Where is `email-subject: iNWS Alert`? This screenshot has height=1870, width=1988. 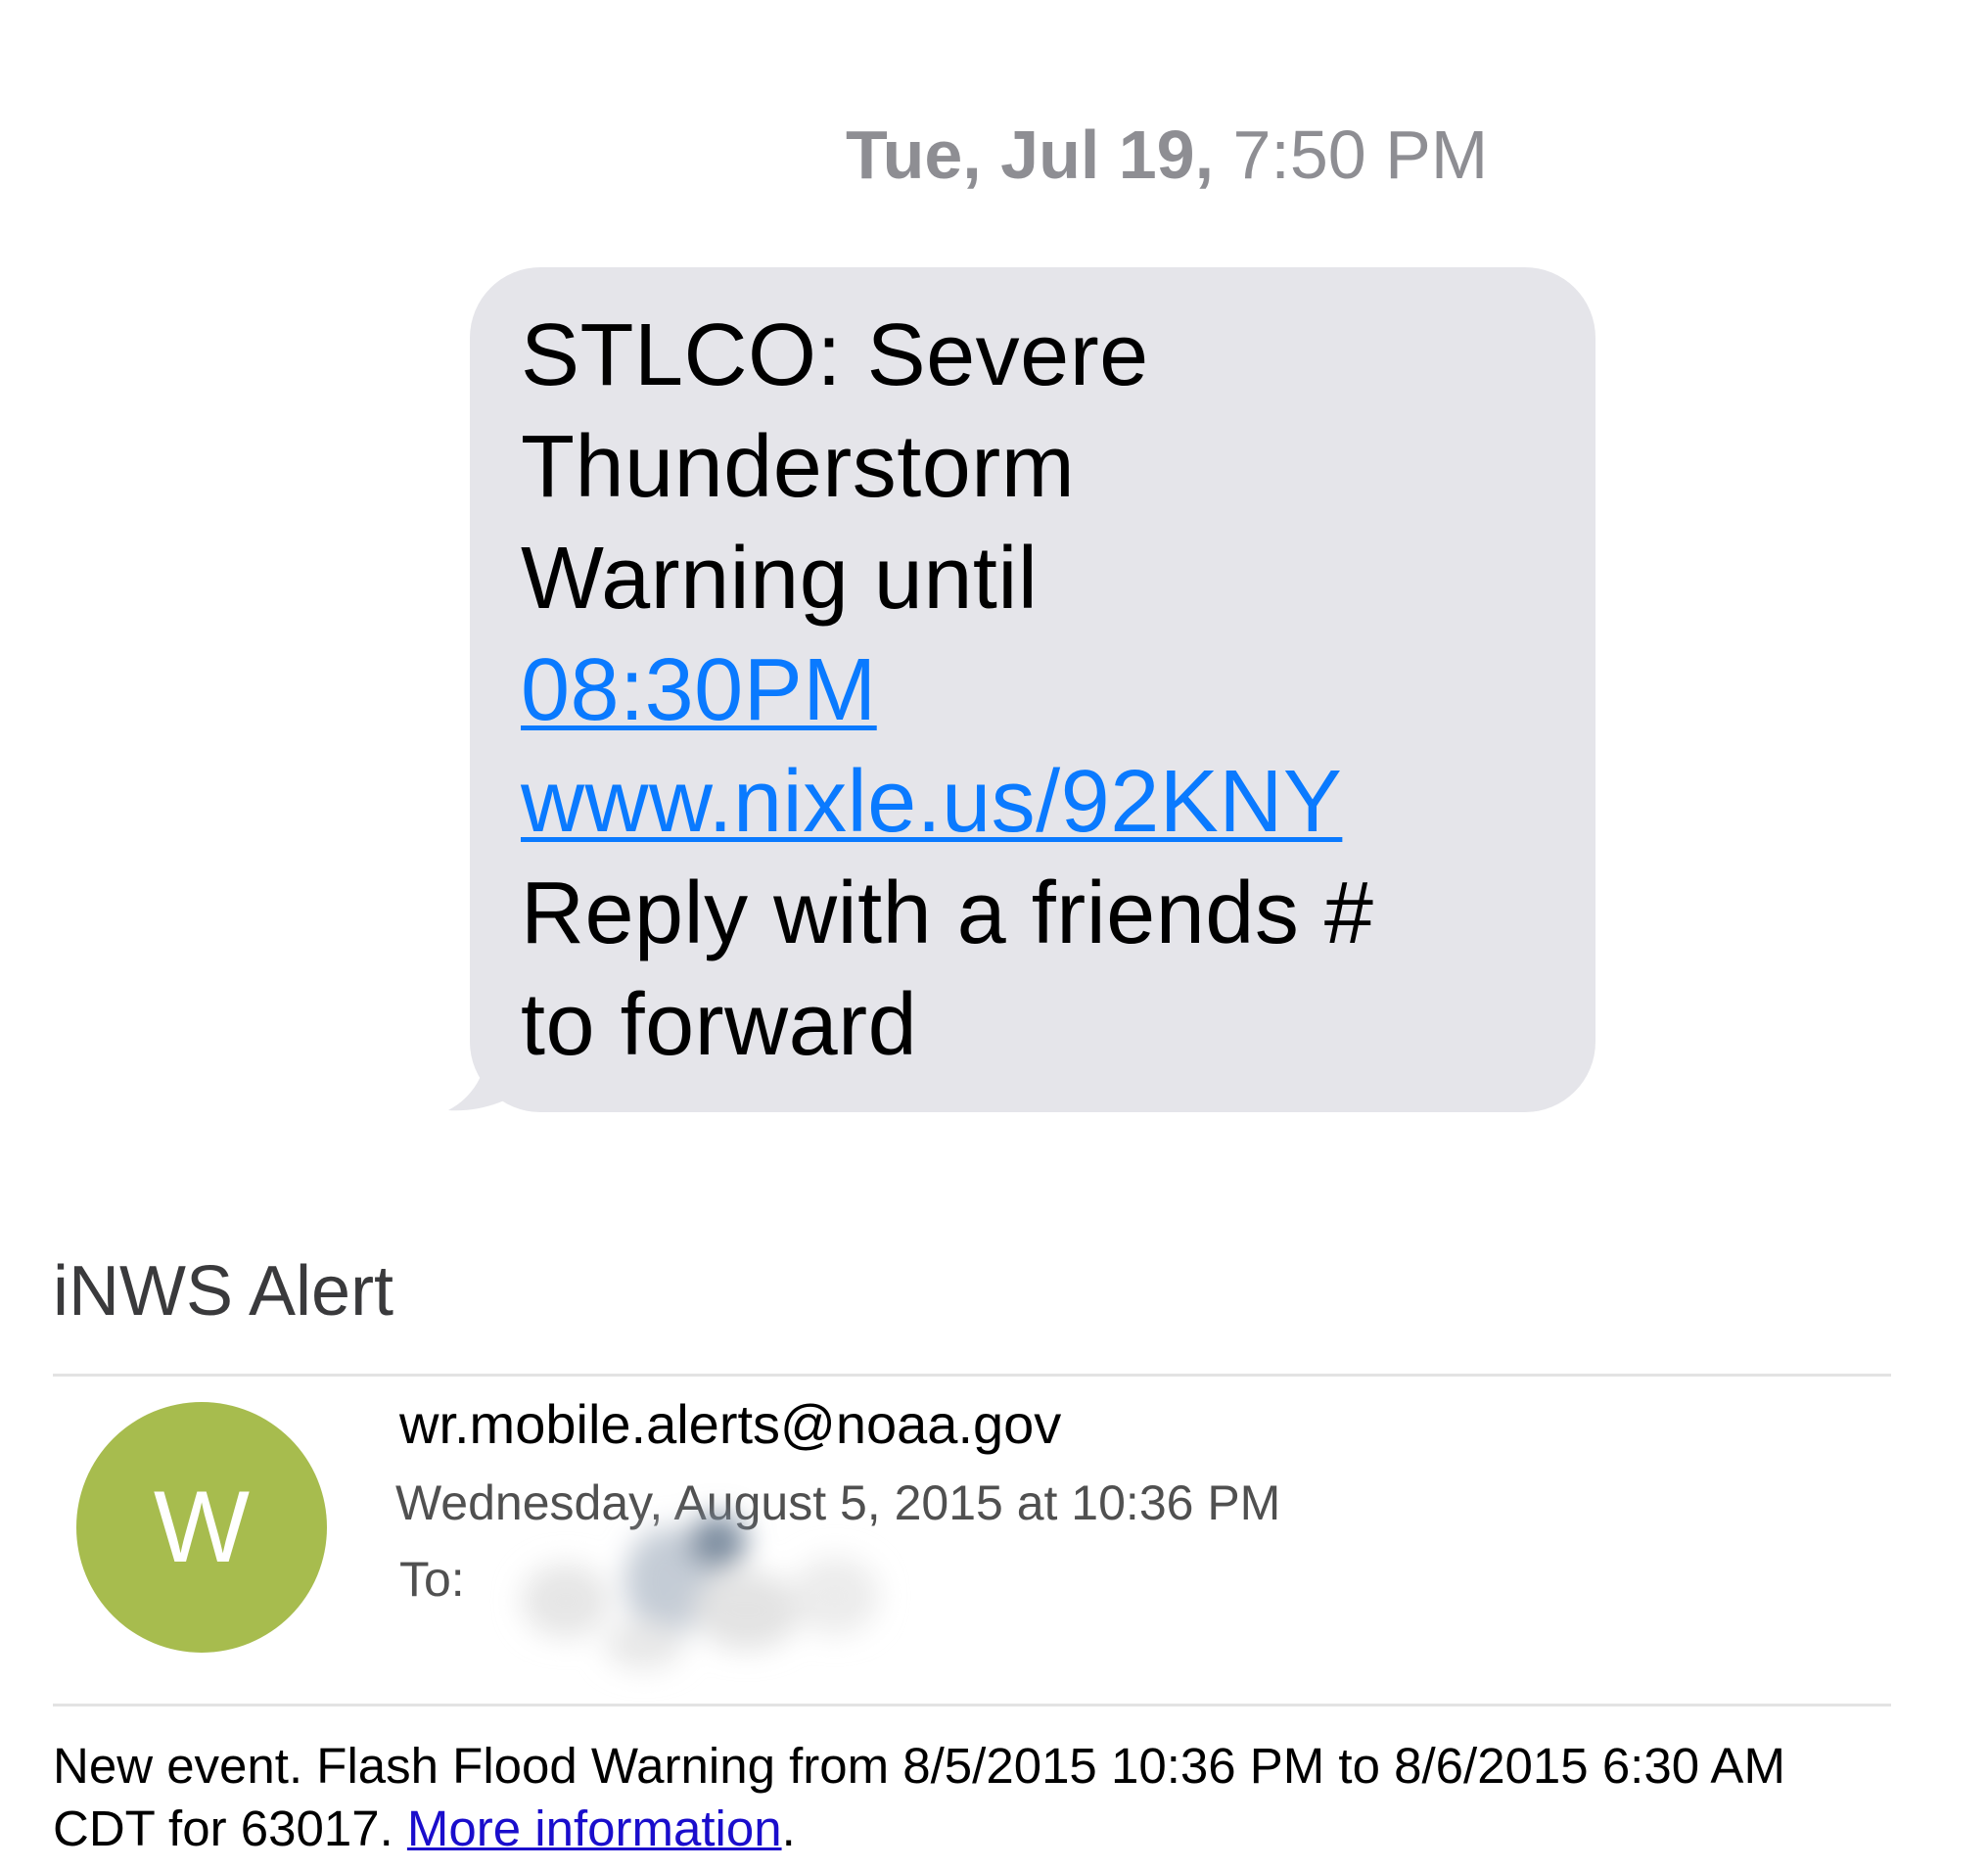 email-subject: iNWS Alert is located at coordinates (223, 1291).